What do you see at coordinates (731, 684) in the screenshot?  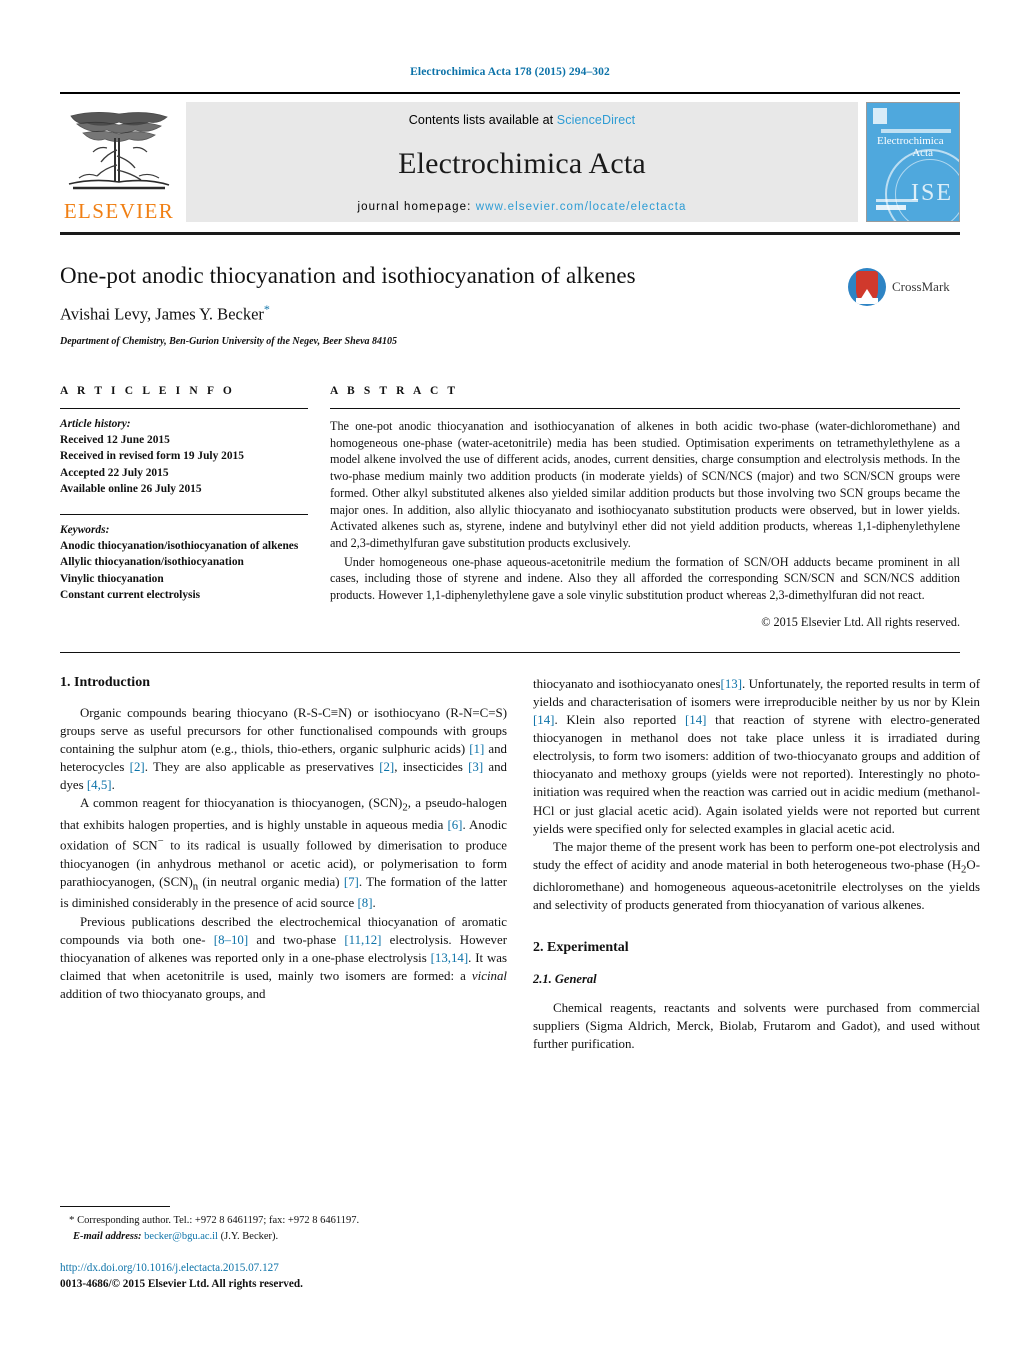 I see `citation-ref: [13]` at bounding box center [731, 684].